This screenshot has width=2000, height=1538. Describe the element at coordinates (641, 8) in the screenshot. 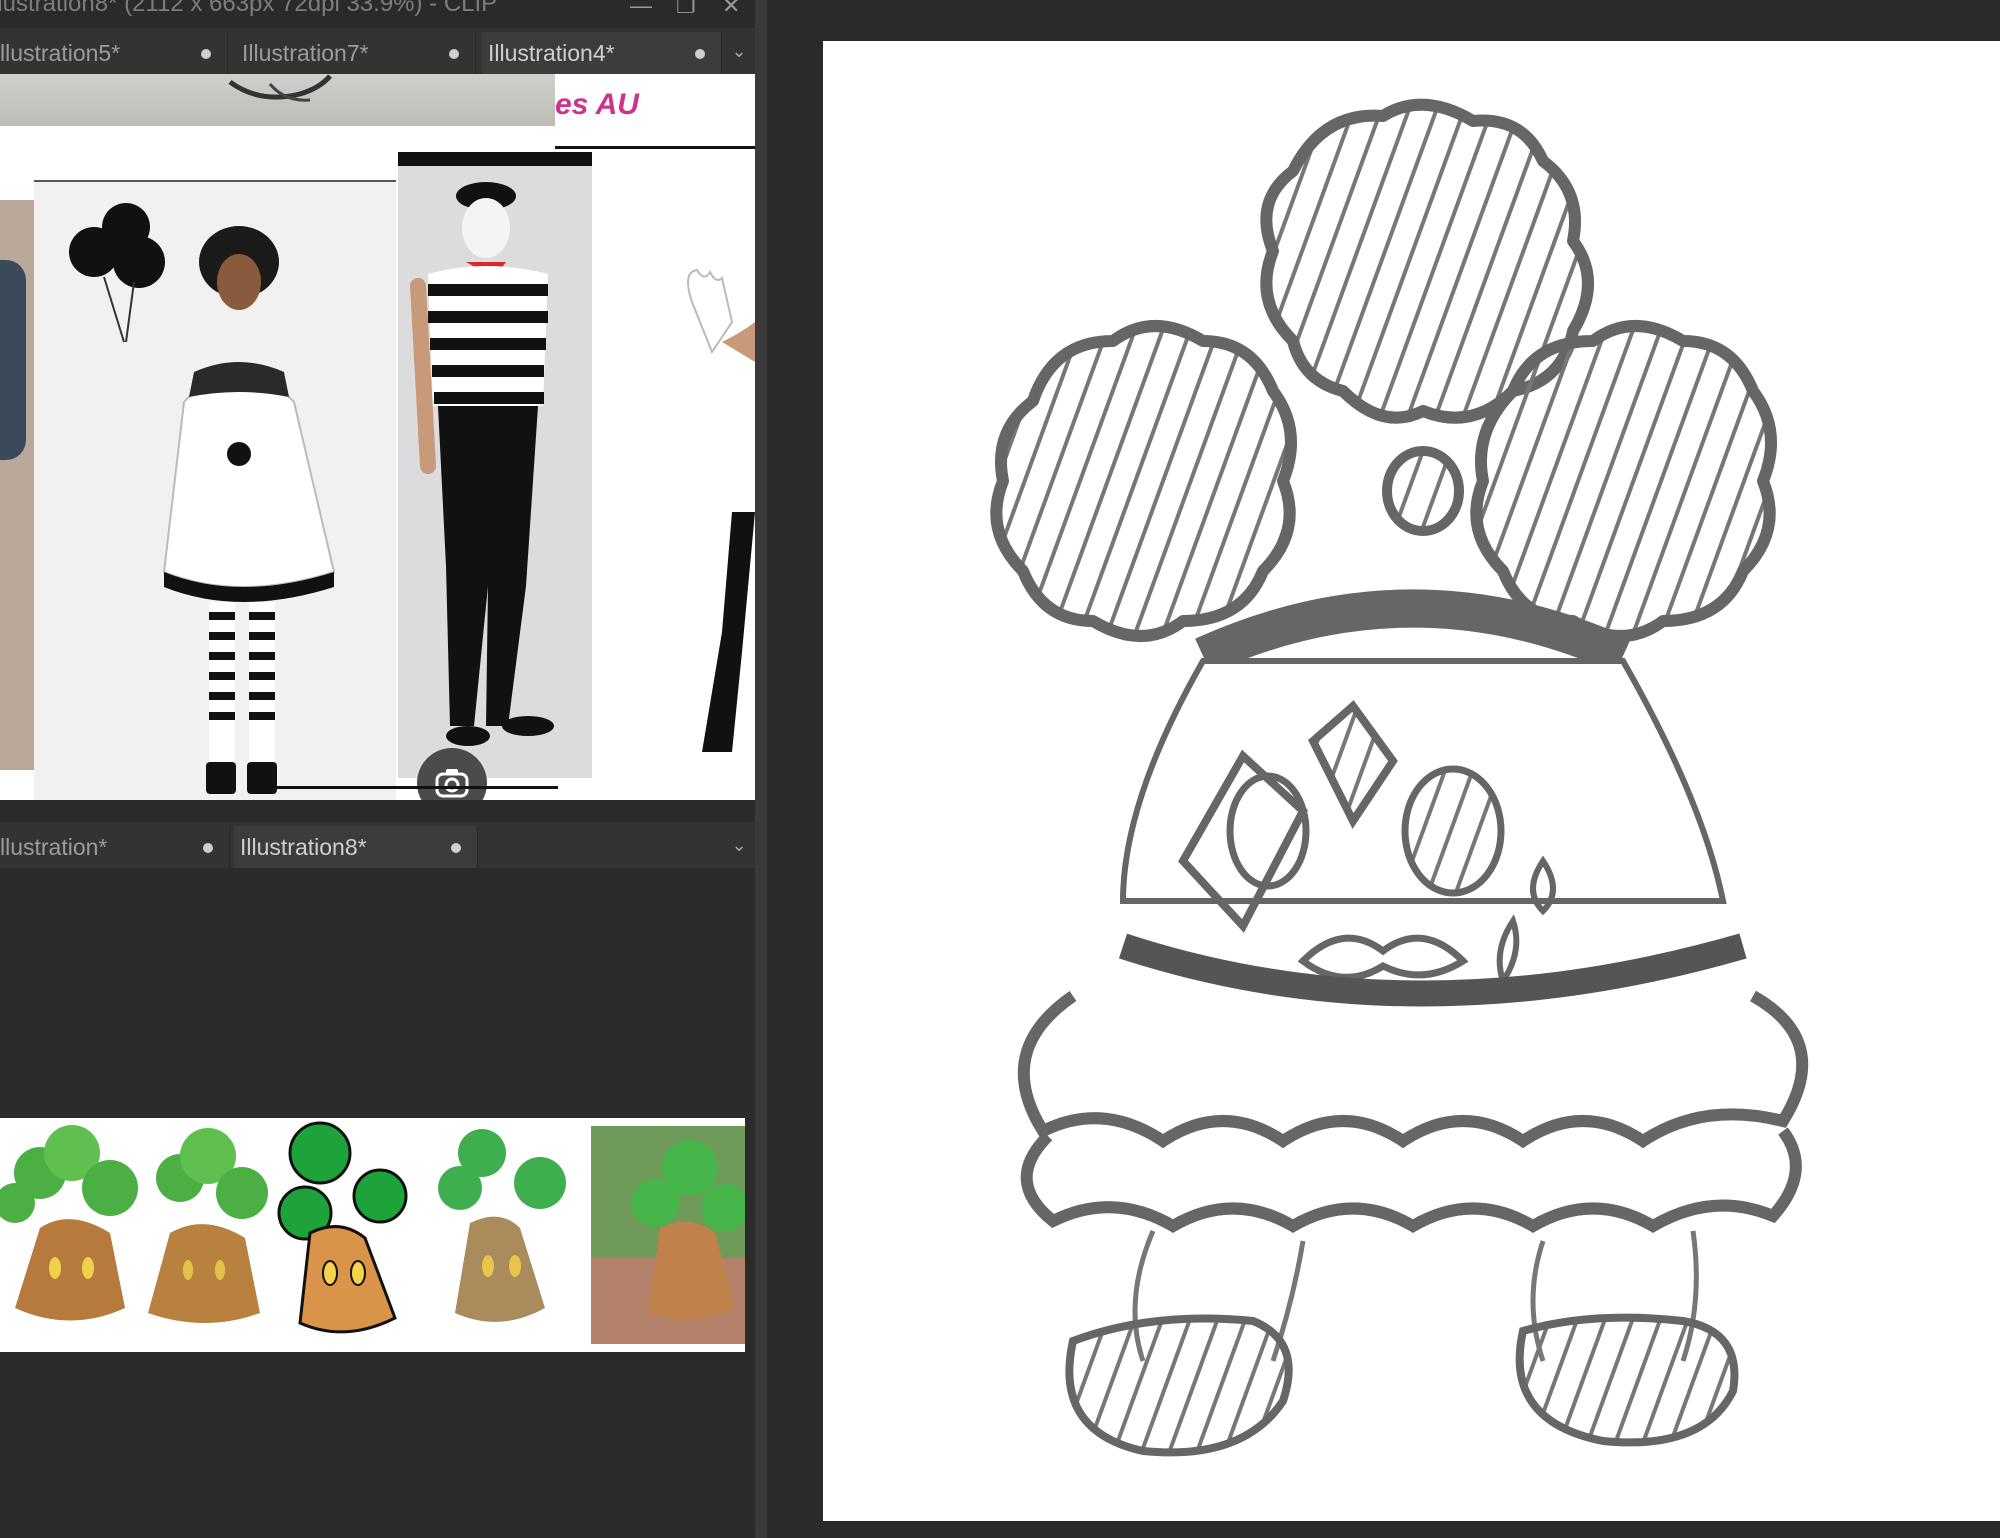

I see `minimize-icon: —` at that location.